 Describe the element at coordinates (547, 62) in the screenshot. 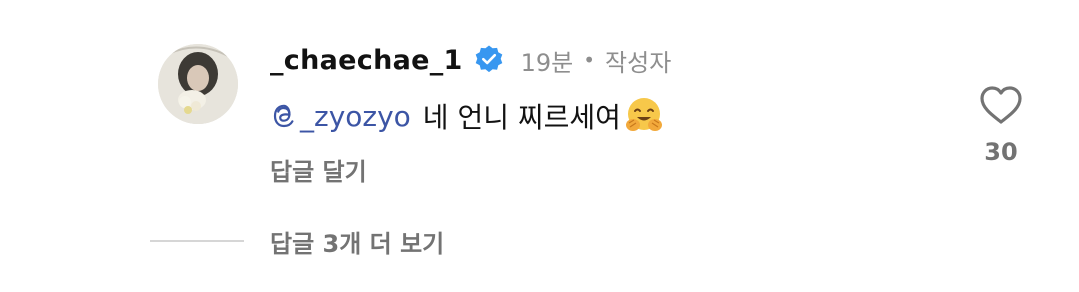

I see `comment-time: 19분` at that location.